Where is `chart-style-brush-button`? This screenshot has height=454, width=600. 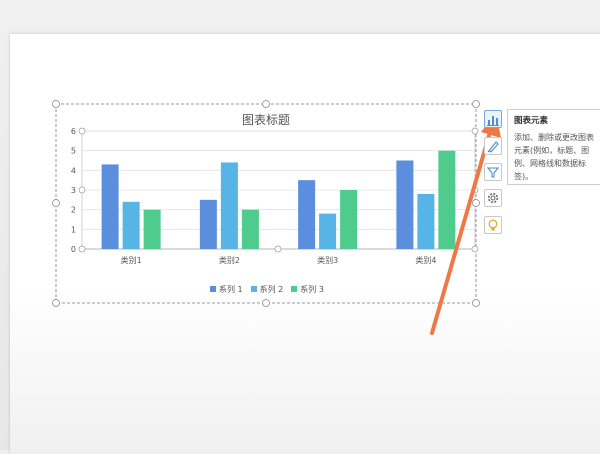 chart-style-brush-button is located at coordinates (493, 146).